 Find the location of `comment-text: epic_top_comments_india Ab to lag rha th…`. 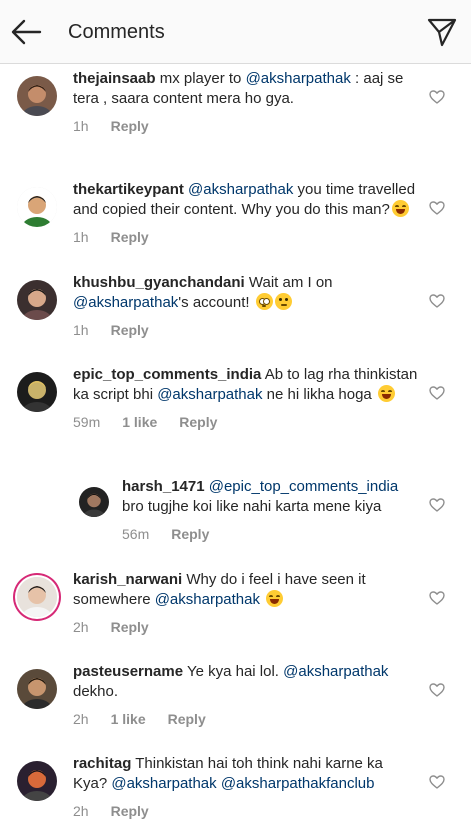

comment-text: epic_top_comments_india Ab to lag rha th… is located at coordinates (247, 385).